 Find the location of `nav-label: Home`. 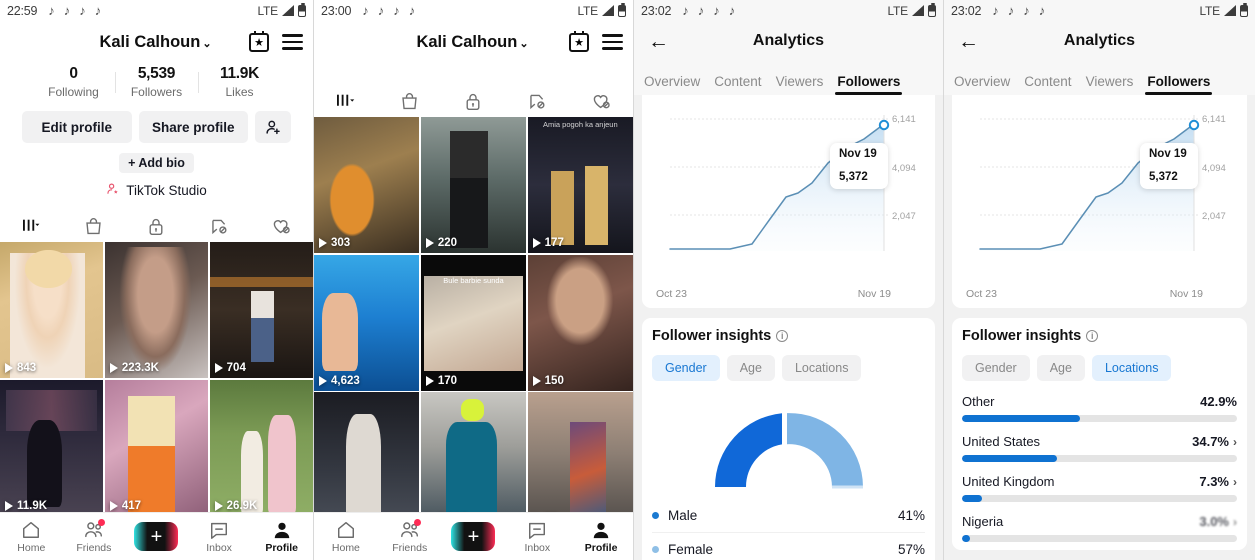

nav-label: Home is located at coordinates (31, 548).